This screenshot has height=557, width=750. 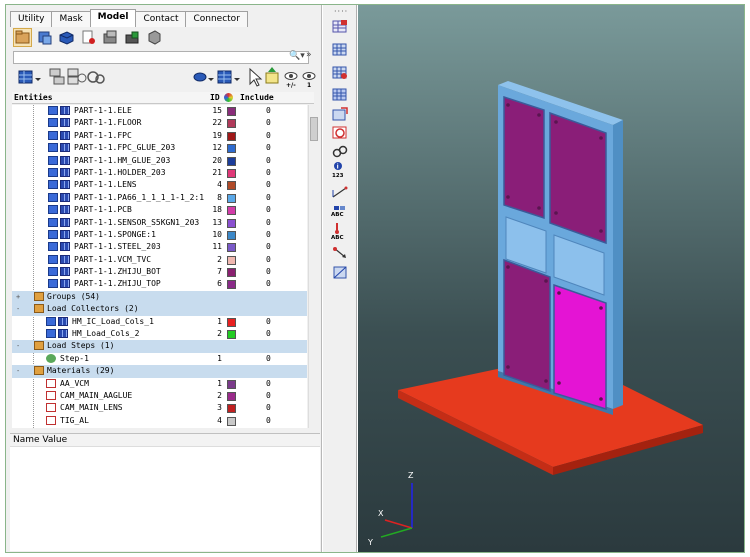 What do you see at coordinates (159, 284) in the screenshot?
I see `tree-row: PART-1-1.ZHIJU_TOP 6 0` at bounding box center [159, 284].